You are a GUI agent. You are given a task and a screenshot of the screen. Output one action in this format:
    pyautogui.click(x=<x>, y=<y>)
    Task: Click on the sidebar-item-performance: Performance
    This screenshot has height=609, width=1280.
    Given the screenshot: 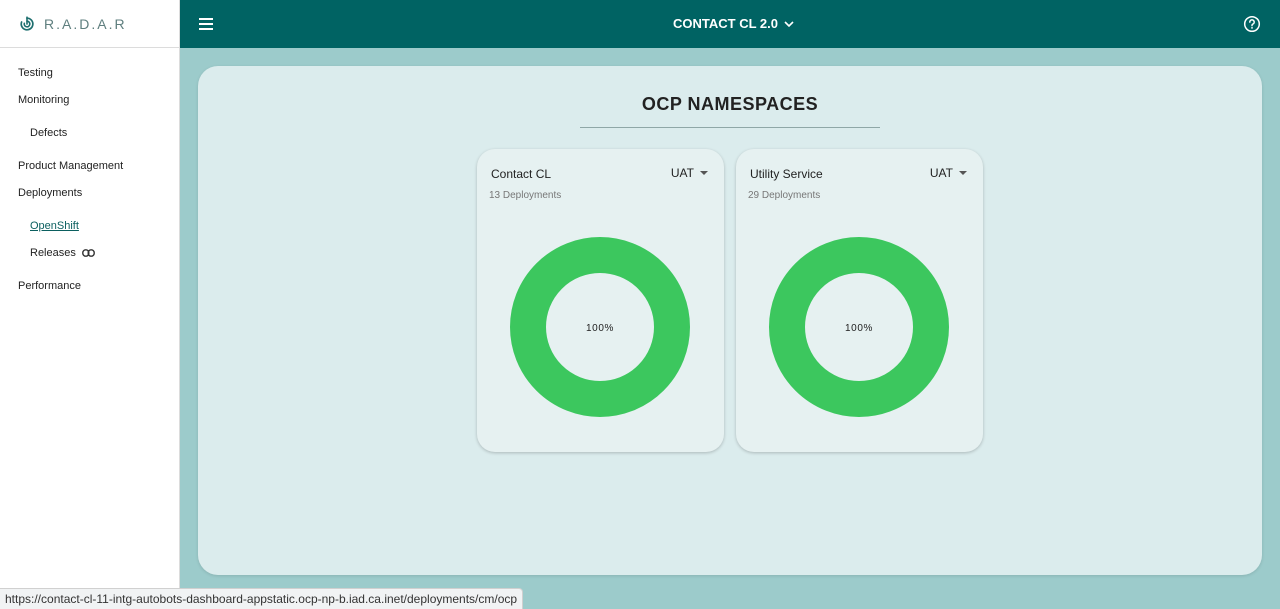 What is the action you would take?
    pyautogui.click(x=89, y=286)
    